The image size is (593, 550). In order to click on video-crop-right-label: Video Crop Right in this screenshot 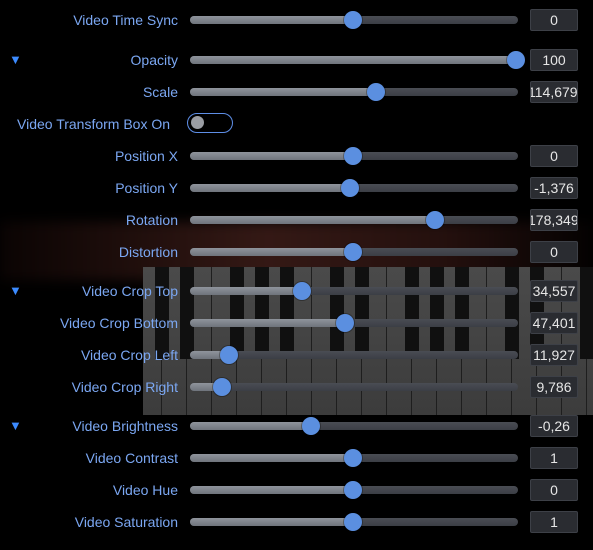, I will do `click(124, 387)`.